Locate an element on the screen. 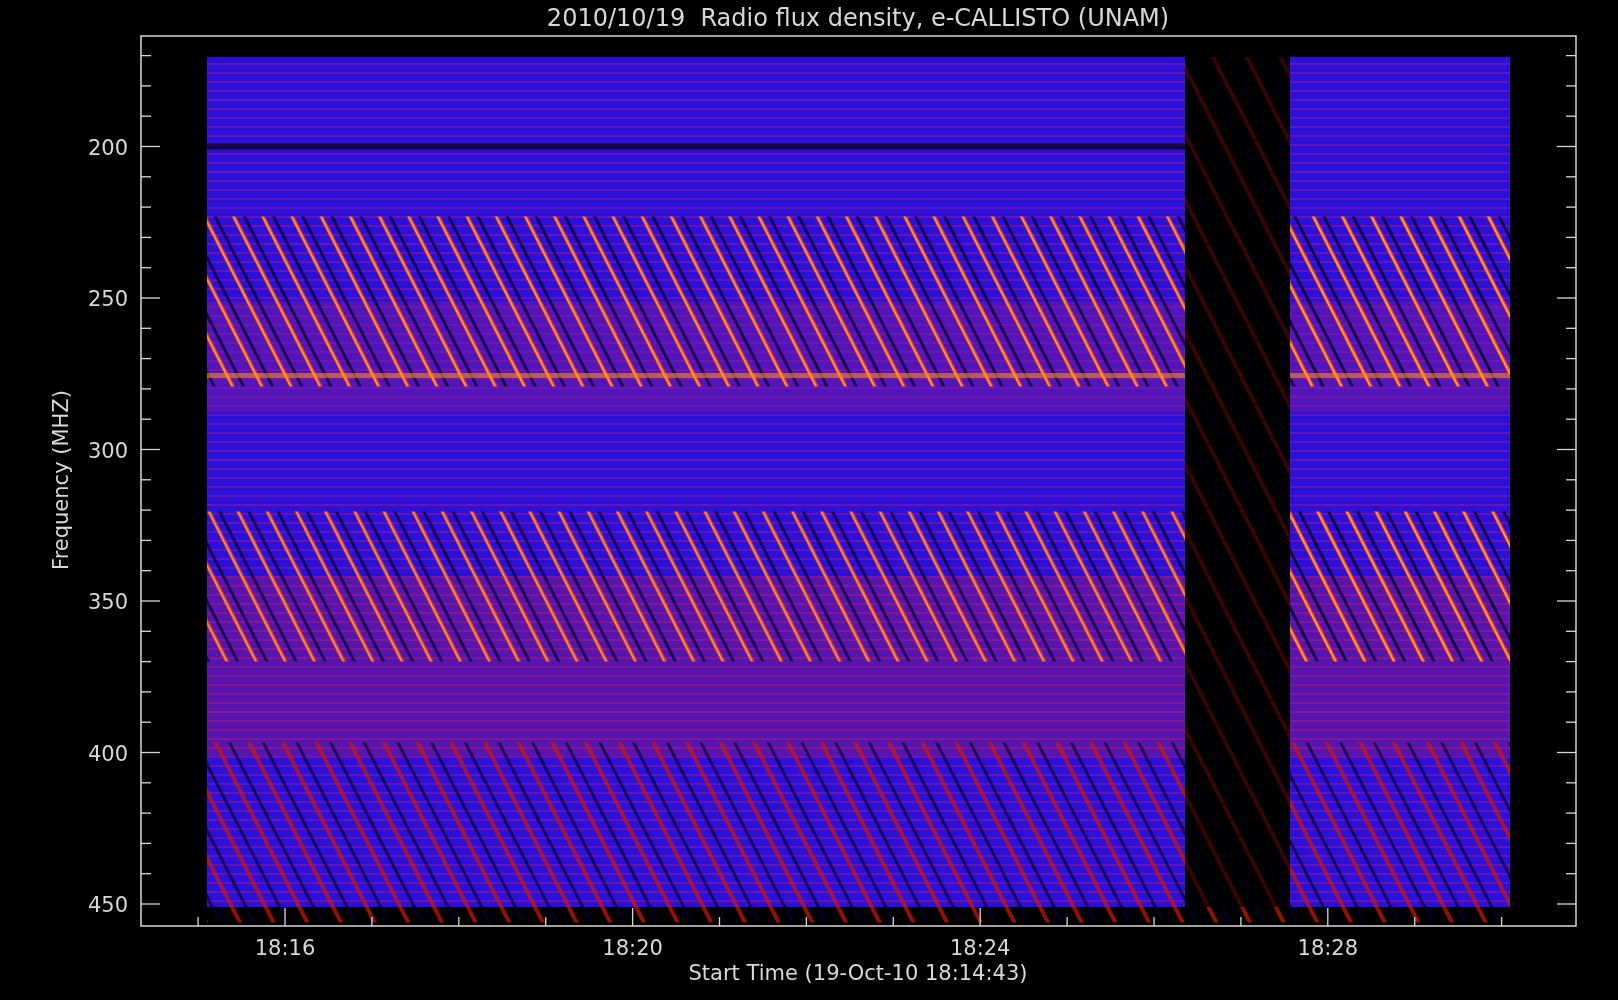 Image resolution: width=1618 pixels, height=1000 pixels. y-tick-label: 200 is located at coordinates (107, 147).